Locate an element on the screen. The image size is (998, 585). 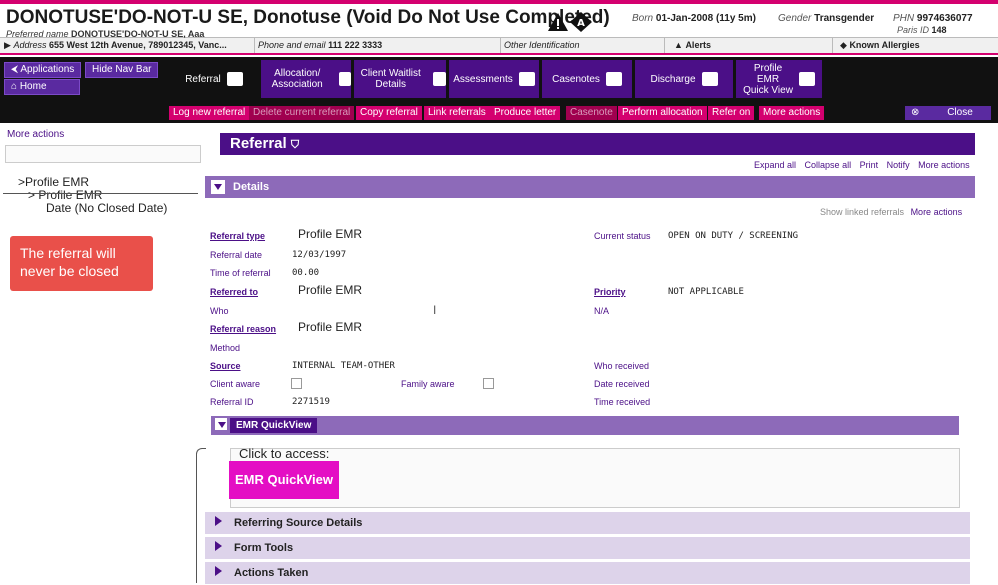
more-actions-button: More actions is located at coordinates (792, 113).